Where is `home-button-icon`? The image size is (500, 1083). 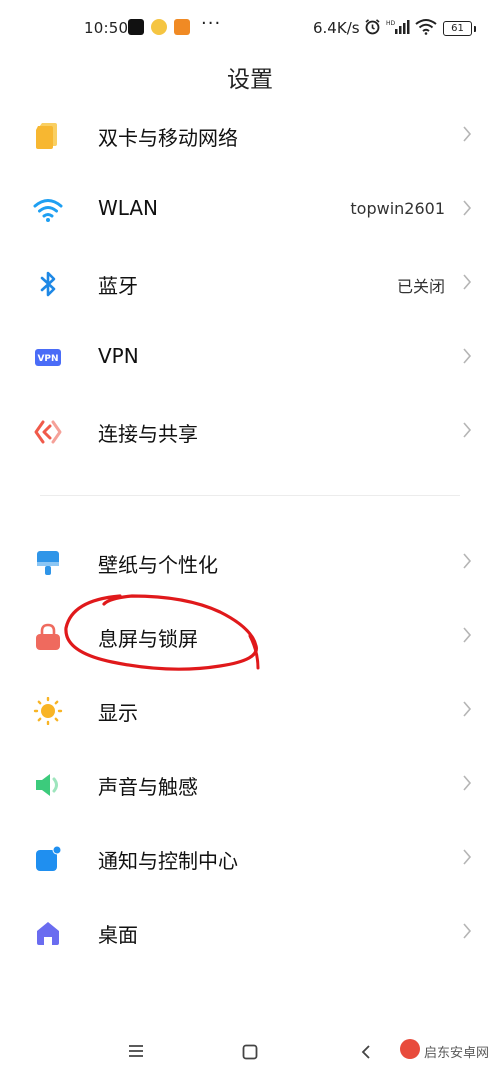 home-button-icon is located at coordinates (250, 1052).